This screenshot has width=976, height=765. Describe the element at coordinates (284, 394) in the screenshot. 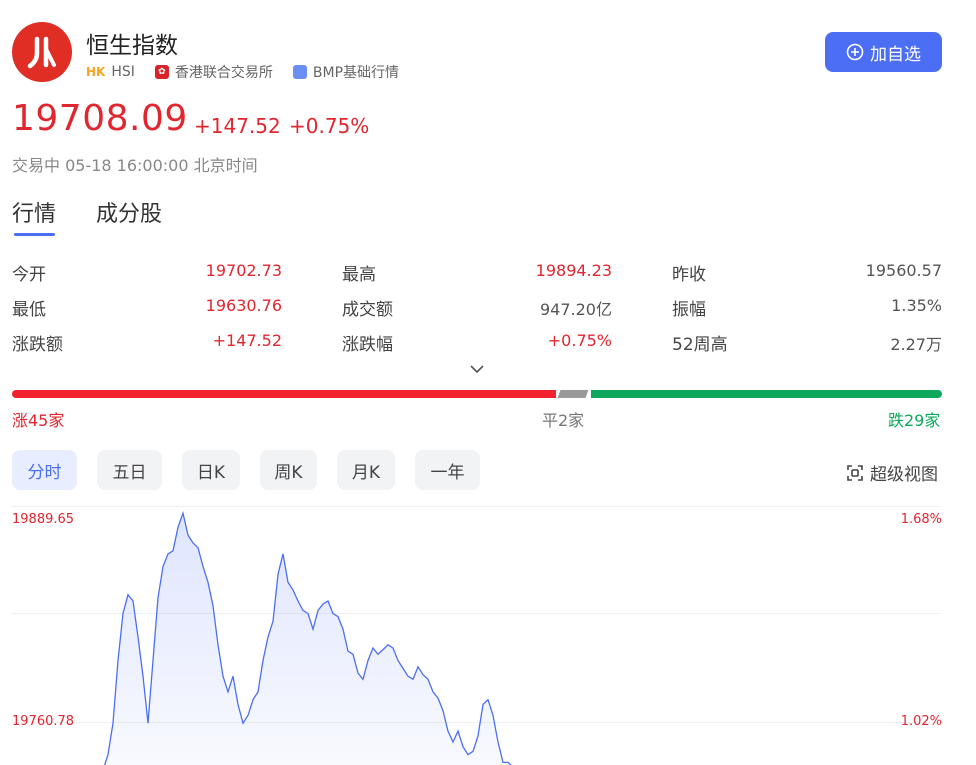

I see `advancers-bar` at that location.